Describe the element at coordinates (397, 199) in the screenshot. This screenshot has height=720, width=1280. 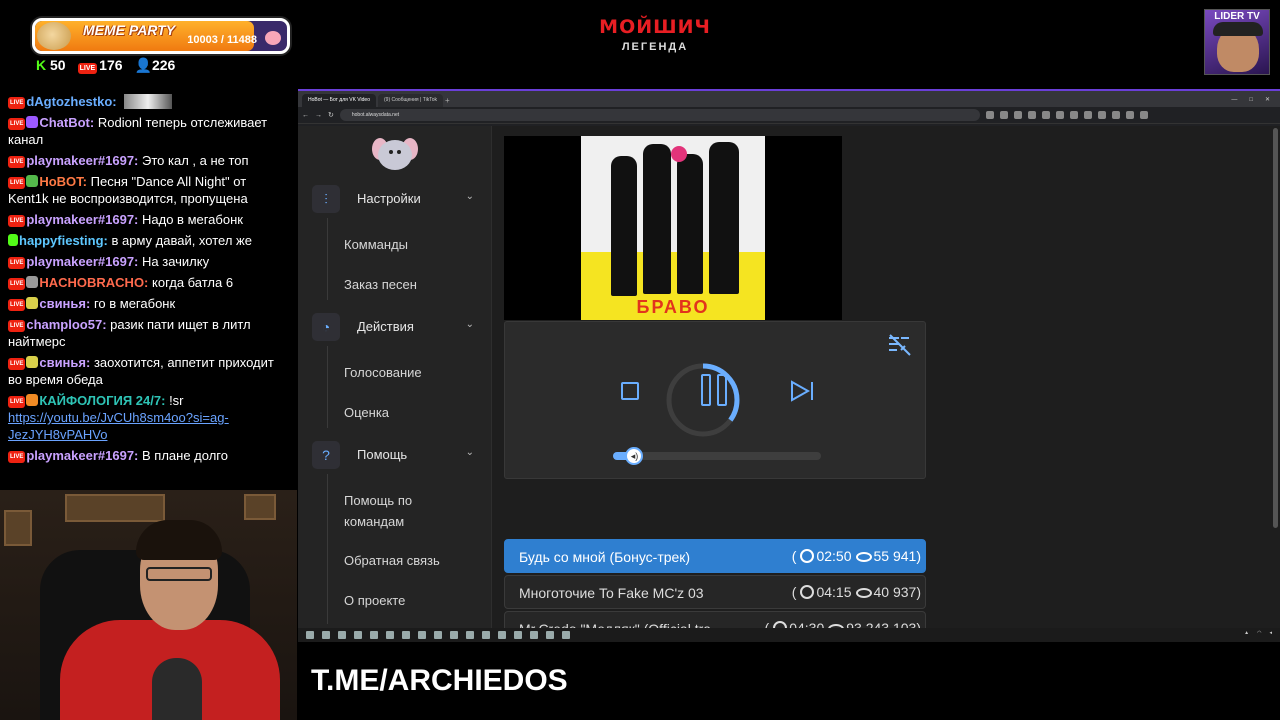
I see `sidebar-section-settings: ⫶ Настройки ⌄` at that location.